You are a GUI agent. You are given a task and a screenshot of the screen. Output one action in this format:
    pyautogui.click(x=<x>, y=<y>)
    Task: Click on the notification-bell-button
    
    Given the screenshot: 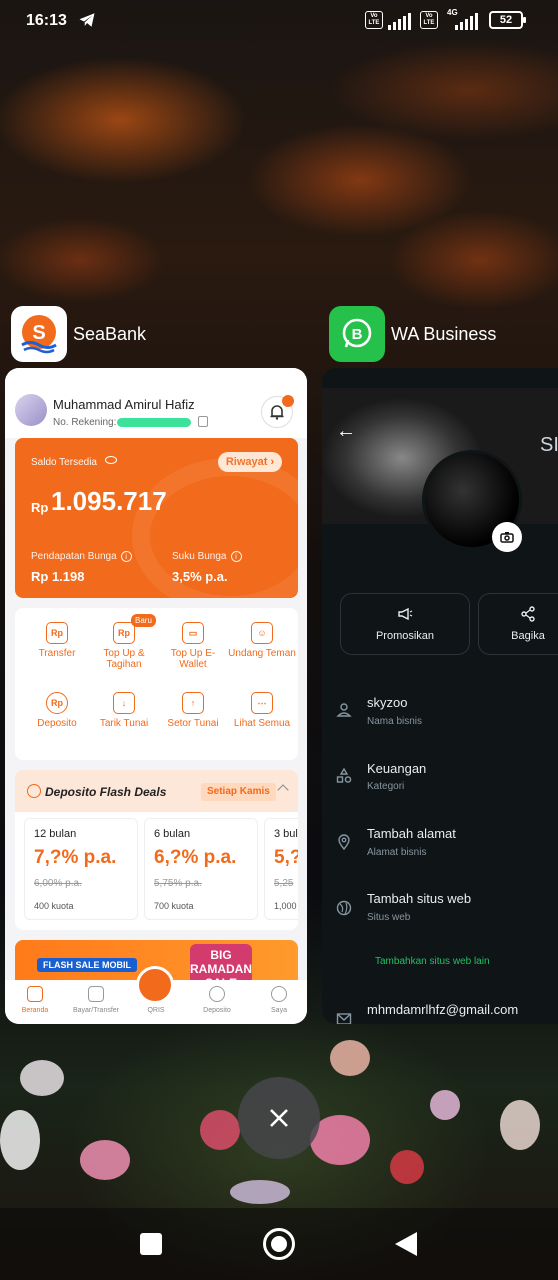 What is the action you would take?
    pyautogui.click(x=277, y=411)
    